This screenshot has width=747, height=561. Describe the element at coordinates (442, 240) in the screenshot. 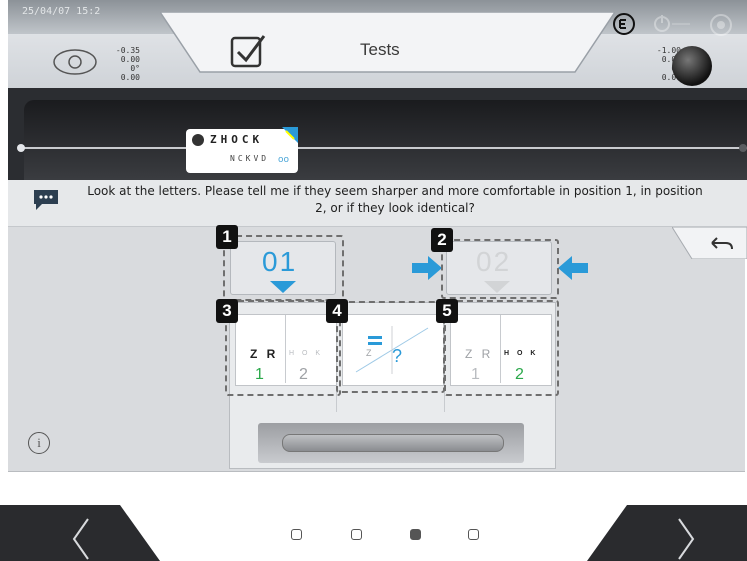

I see `annotation-badge-2: 2` at that location.